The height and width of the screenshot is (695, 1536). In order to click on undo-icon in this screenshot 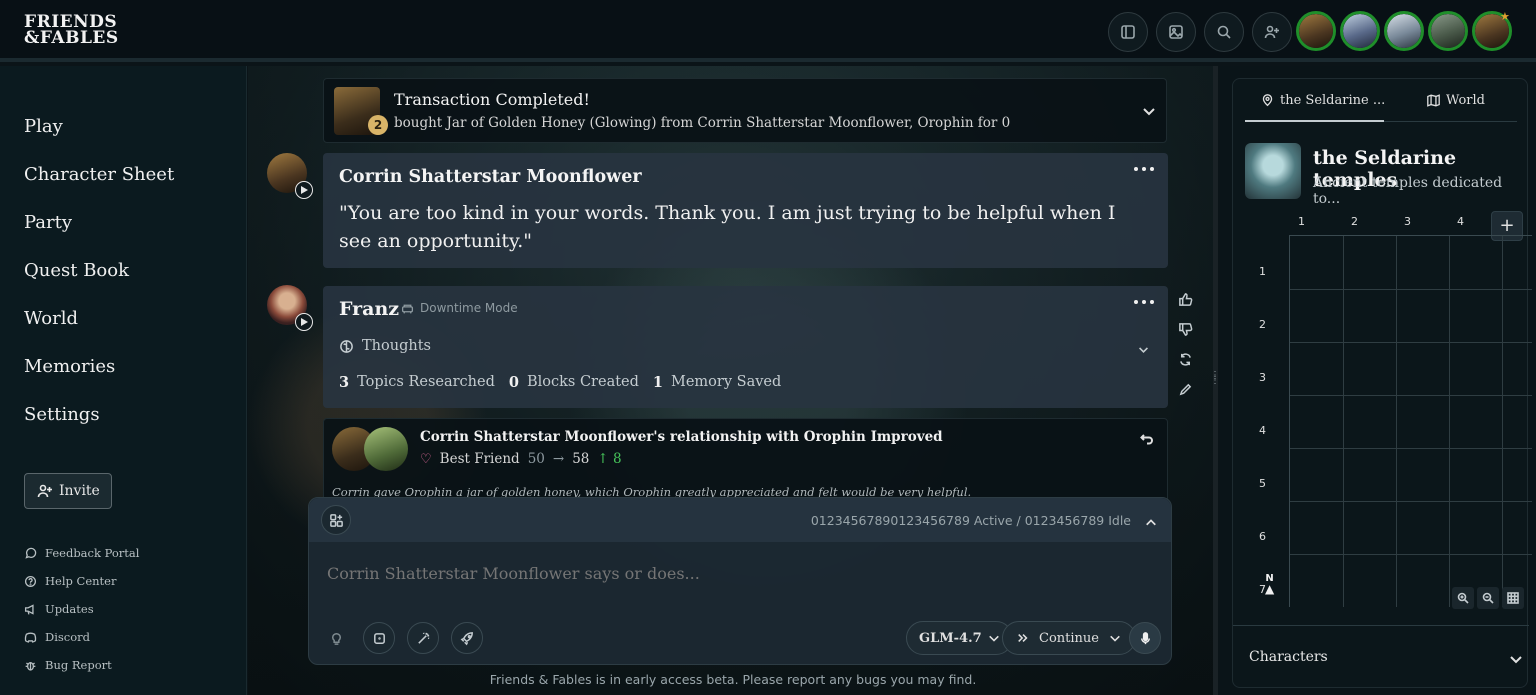, I will do `click(1146, 439)`.